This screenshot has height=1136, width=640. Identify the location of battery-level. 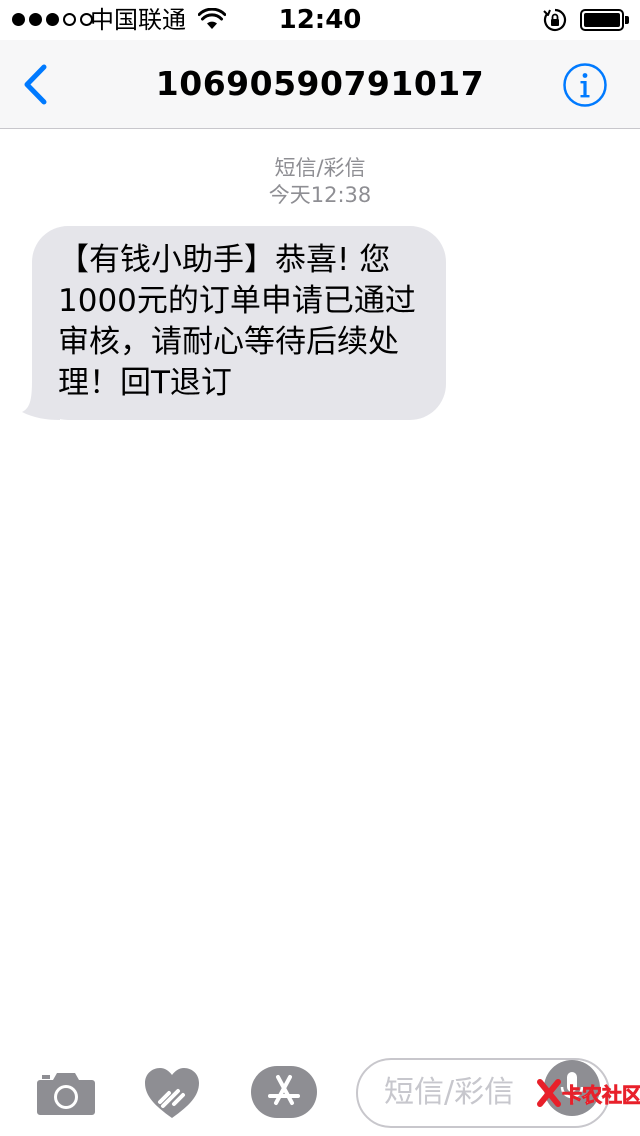
(602, 20).